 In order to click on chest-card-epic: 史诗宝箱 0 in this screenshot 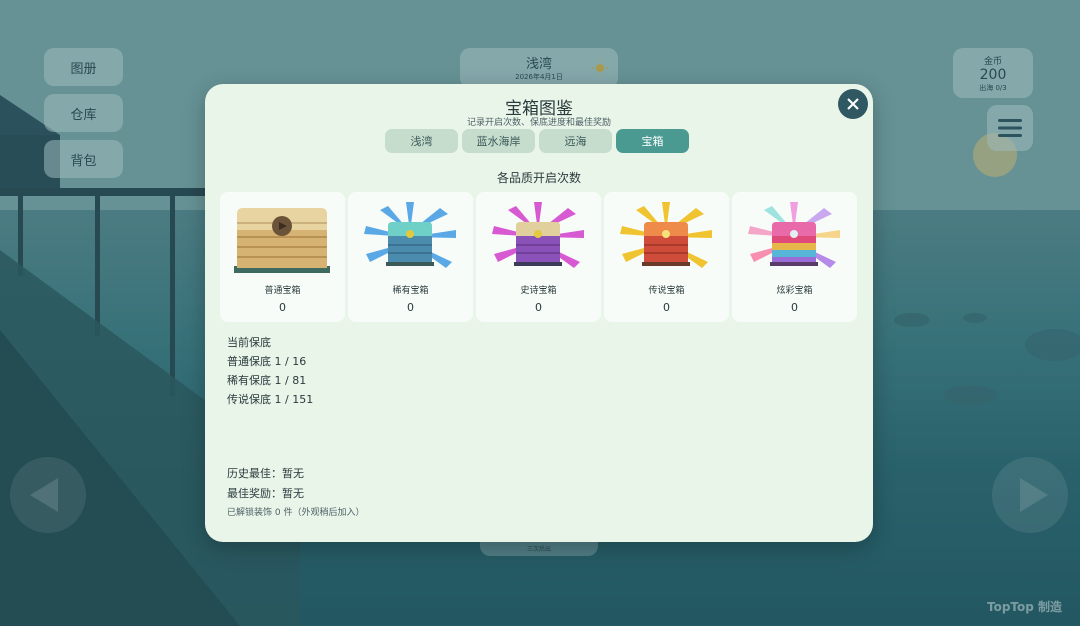, I will do `click(538, 257)`.